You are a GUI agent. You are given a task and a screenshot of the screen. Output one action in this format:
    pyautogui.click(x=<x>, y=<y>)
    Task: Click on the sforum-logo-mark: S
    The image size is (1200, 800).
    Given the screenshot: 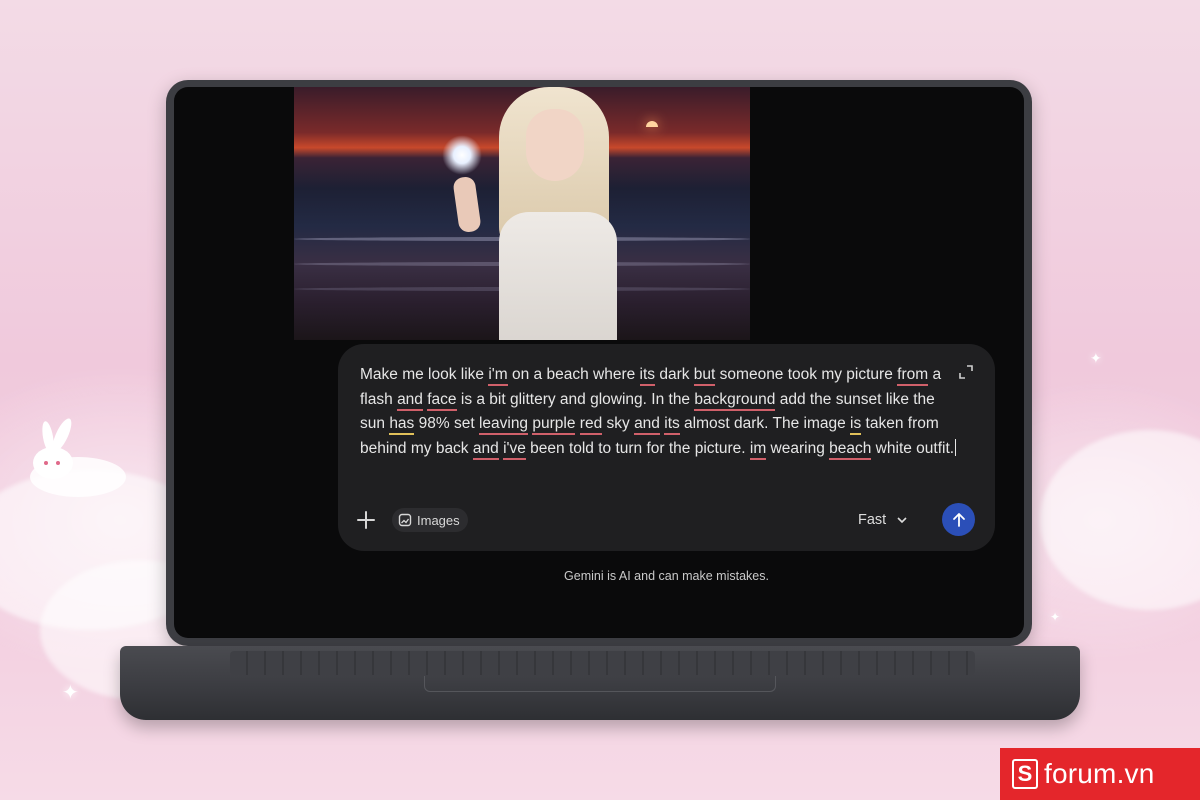 What is the action you would take?
    pyautogui.click(x=1025, y=774)
    